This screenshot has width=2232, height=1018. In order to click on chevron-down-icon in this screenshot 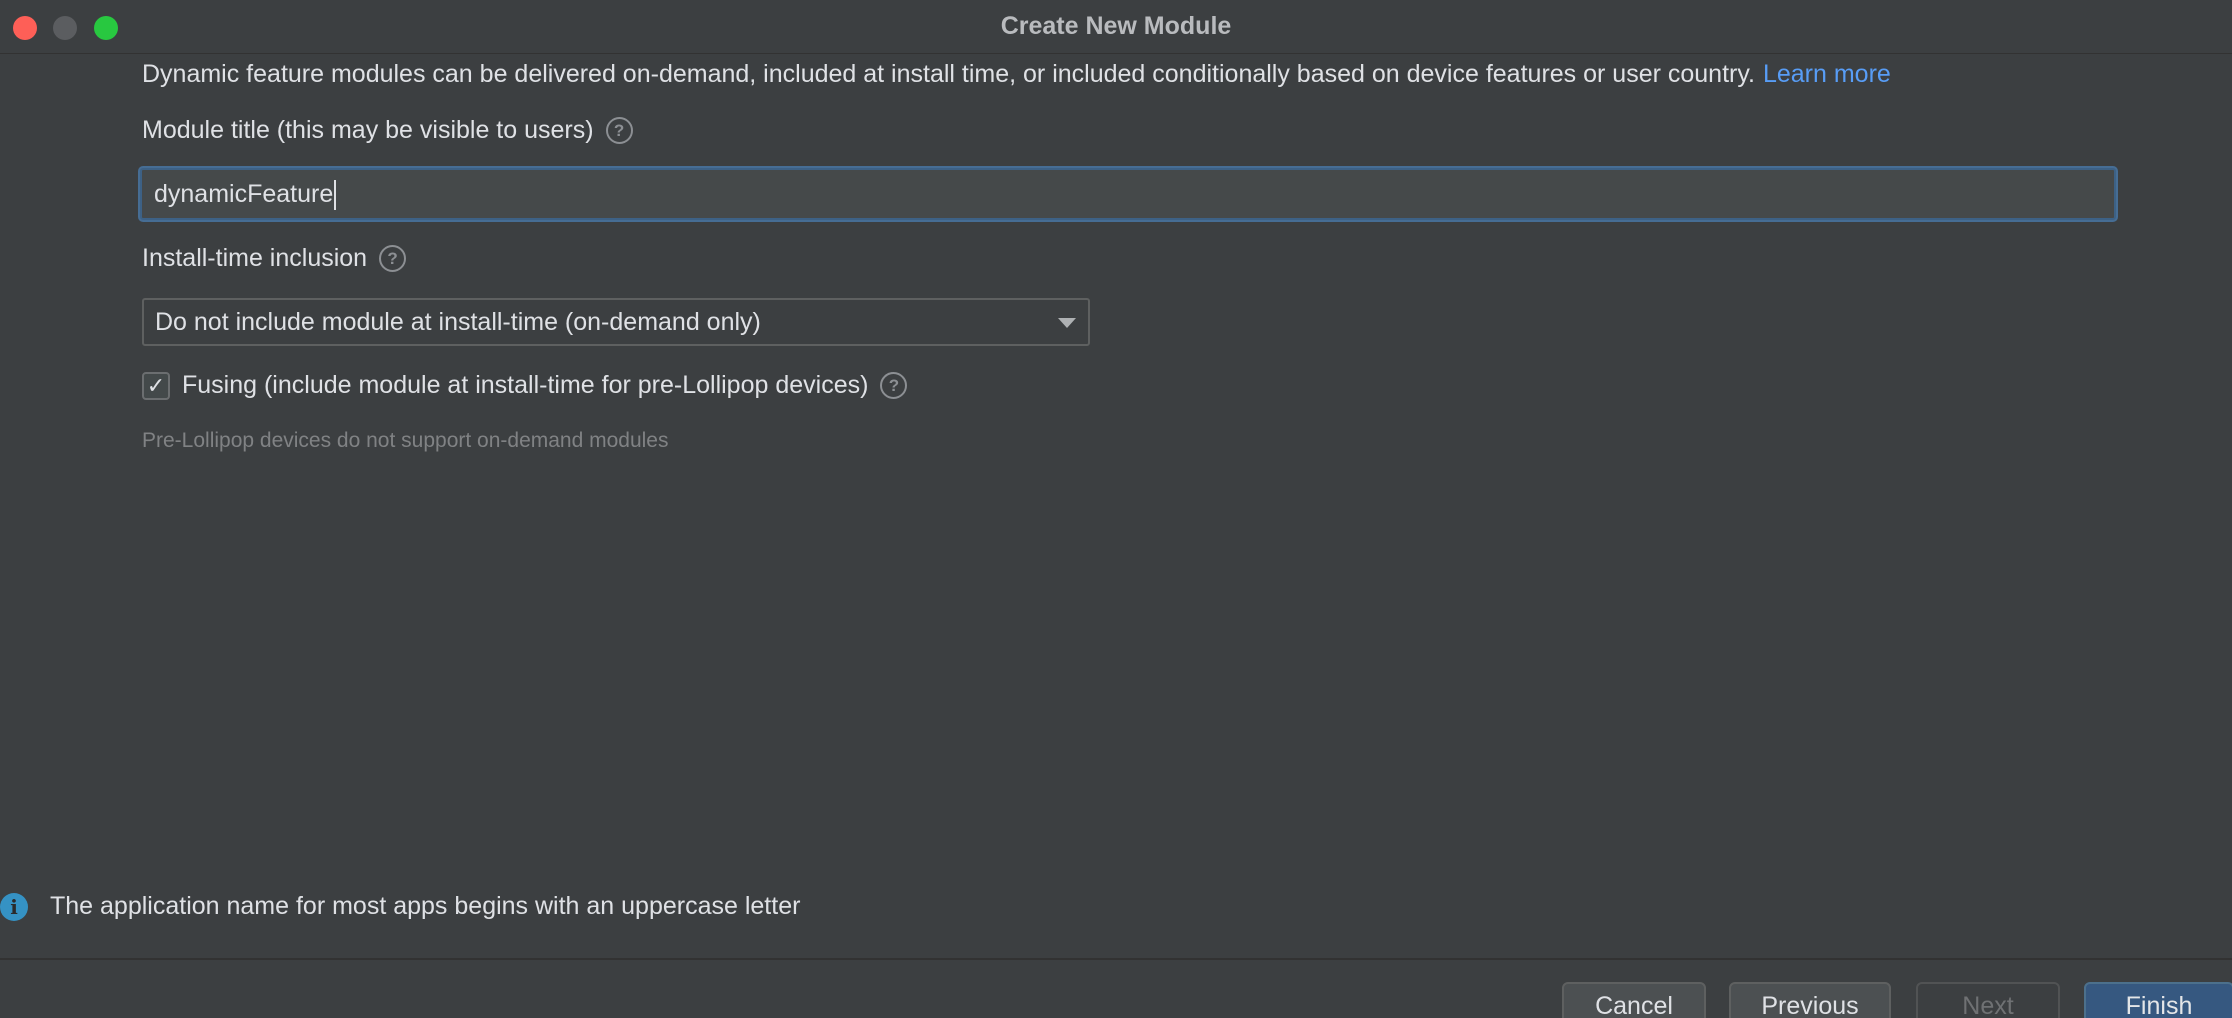, I will do `click(1067, 323)`.